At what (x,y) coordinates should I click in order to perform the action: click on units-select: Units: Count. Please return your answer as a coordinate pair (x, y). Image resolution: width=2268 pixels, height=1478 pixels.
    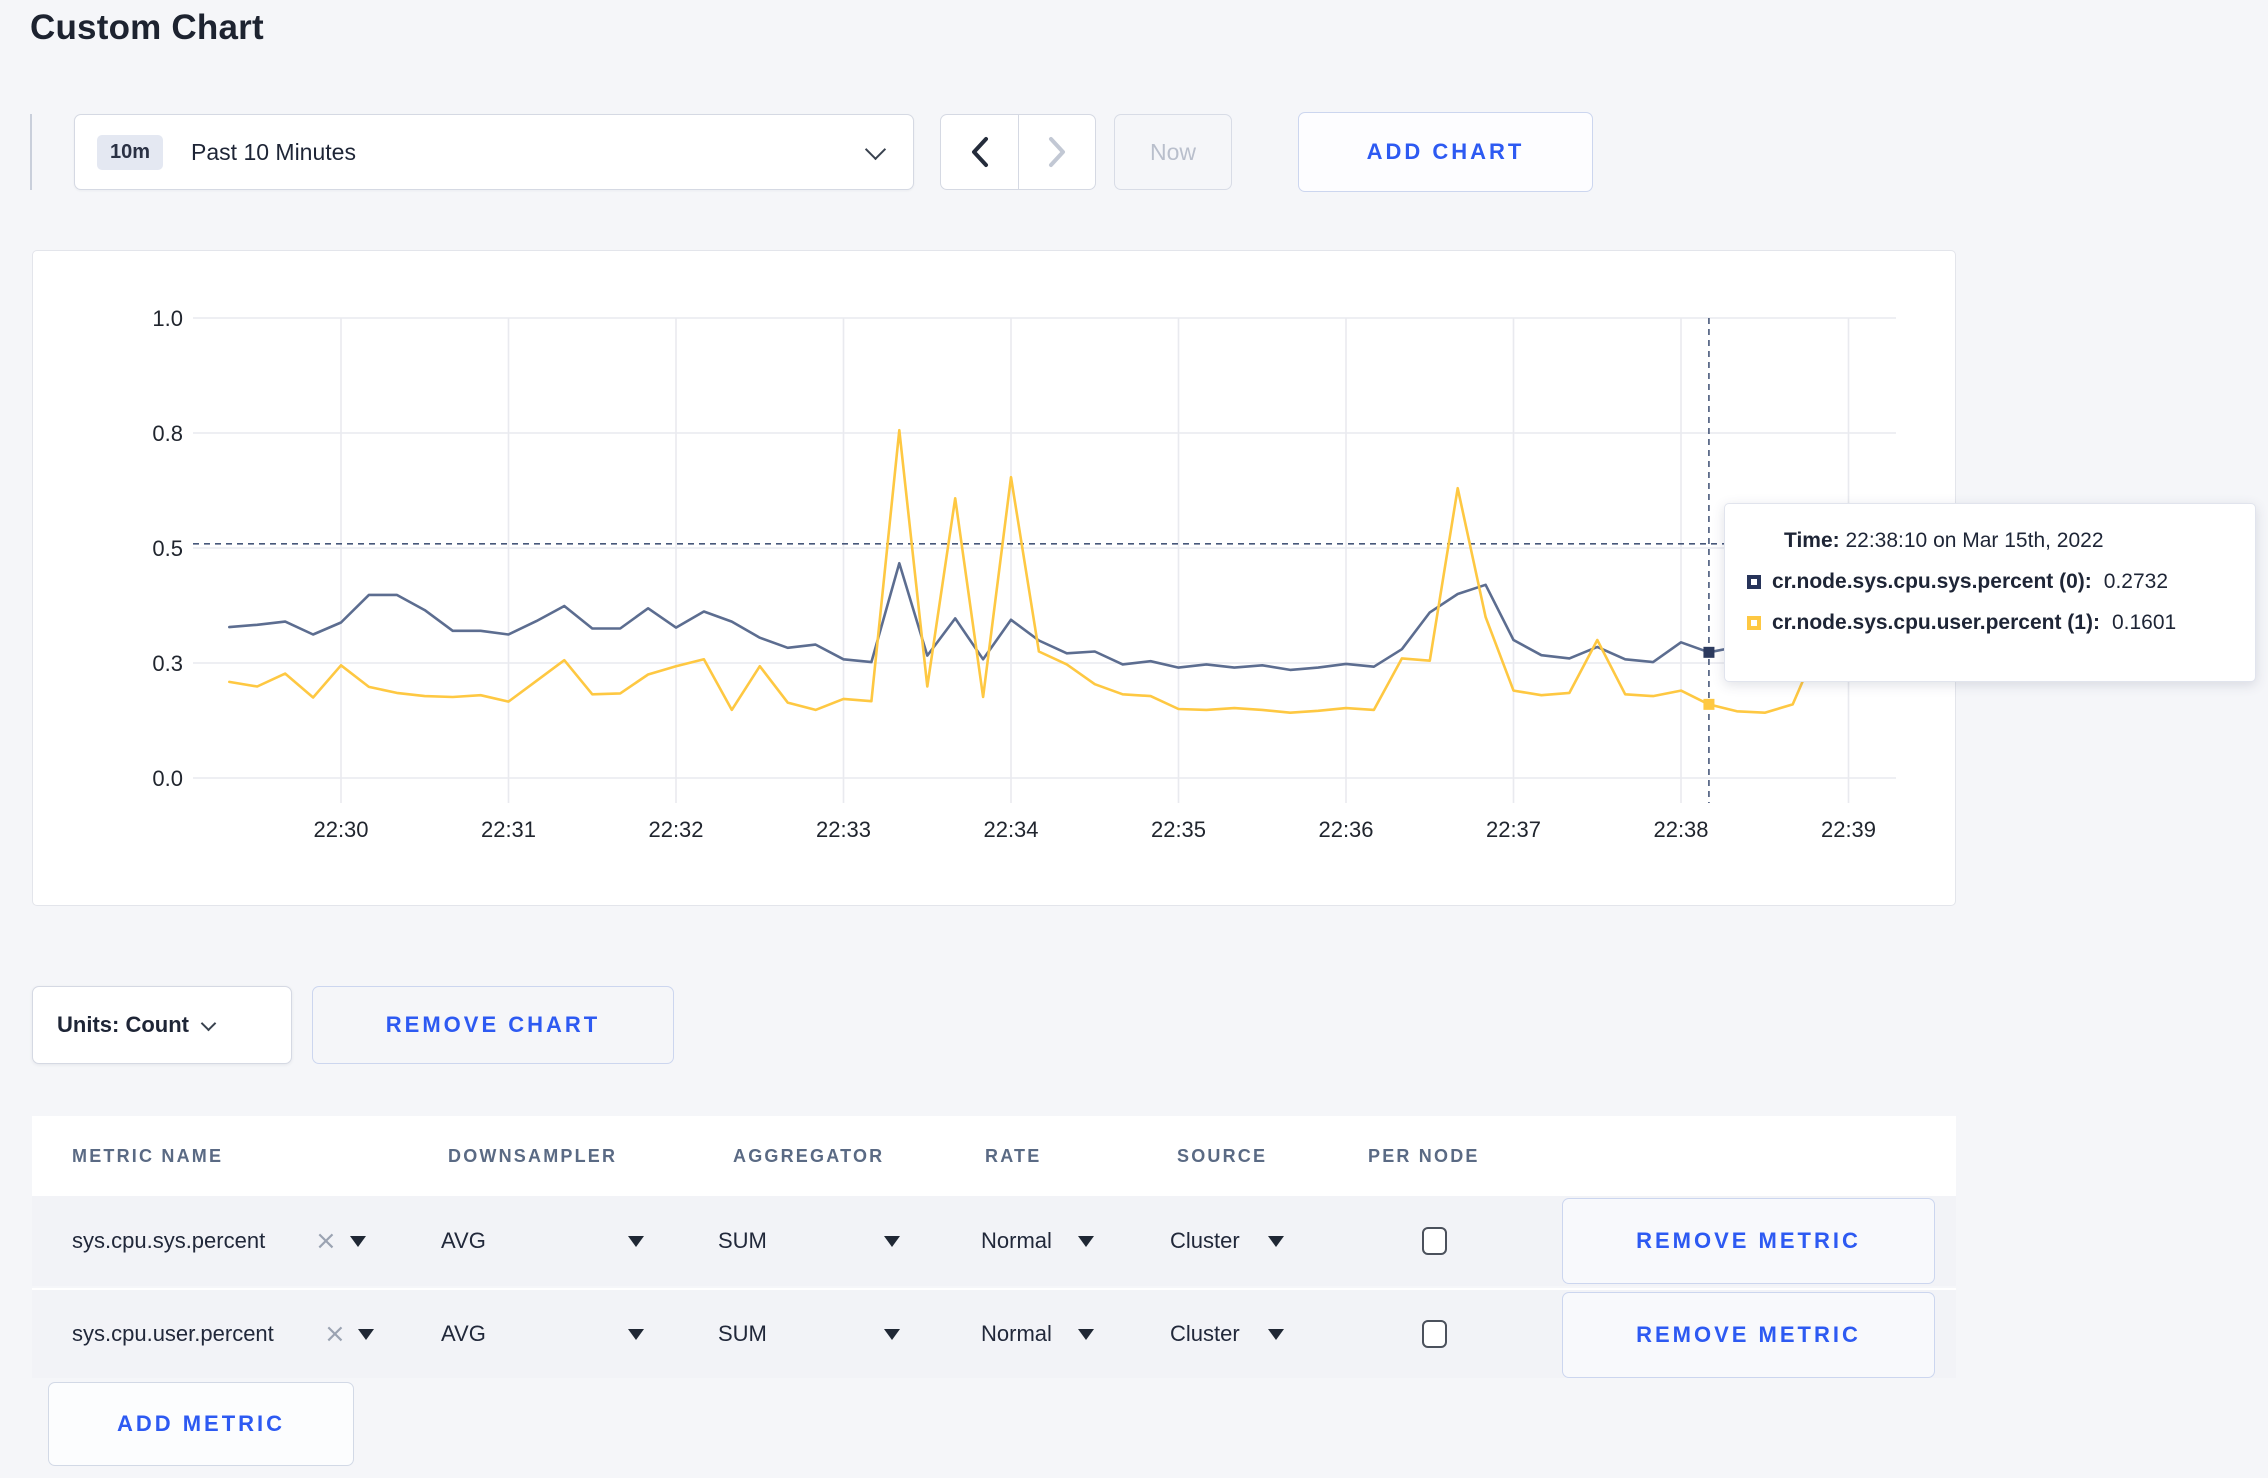
    Looking at the image, I should click on (162, 1025).